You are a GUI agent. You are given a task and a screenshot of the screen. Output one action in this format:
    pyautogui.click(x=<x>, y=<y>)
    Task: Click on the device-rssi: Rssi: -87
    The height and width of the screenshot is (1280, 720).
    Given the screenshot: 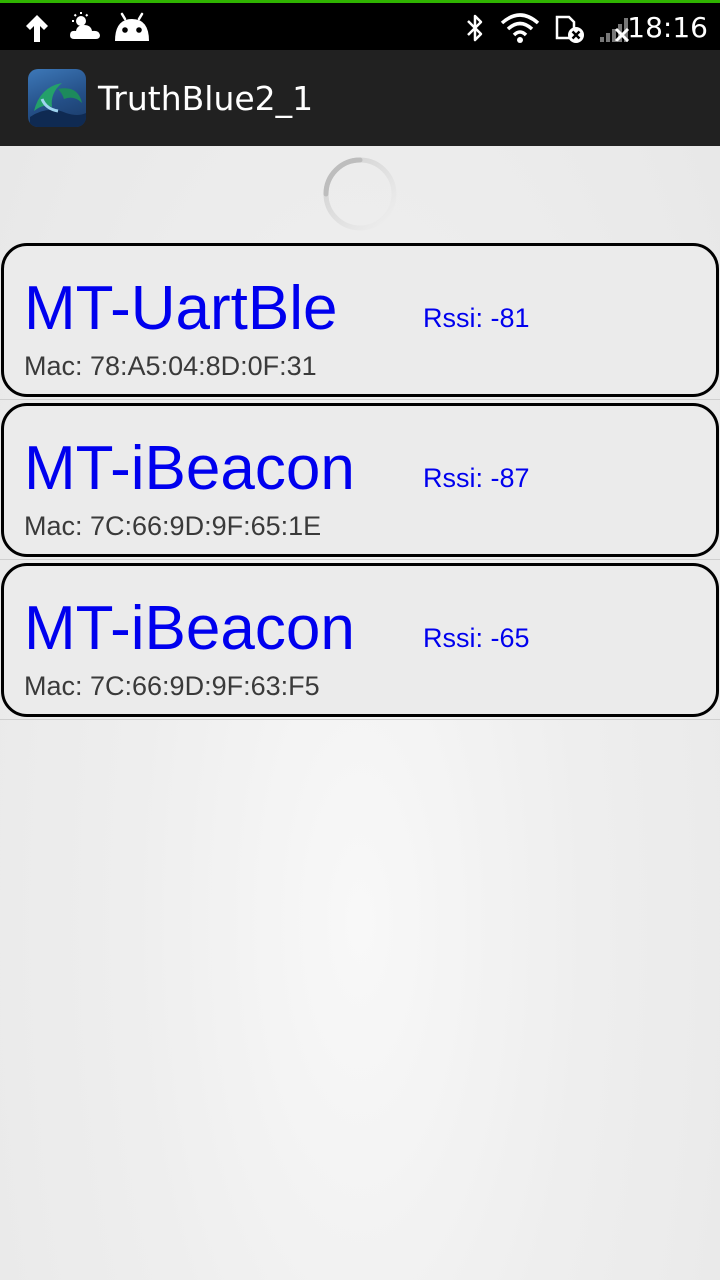 What is the action you would take?
    pyautogui.click(x=476, y=478)
    